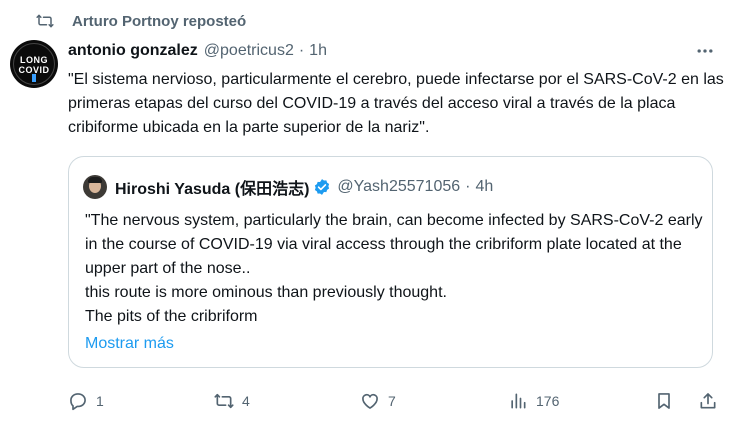  What do you see at coordinates (129, 344) in the screenshot?
I see `show-more-link: Mostrar más` at bounding box center [129, 344].